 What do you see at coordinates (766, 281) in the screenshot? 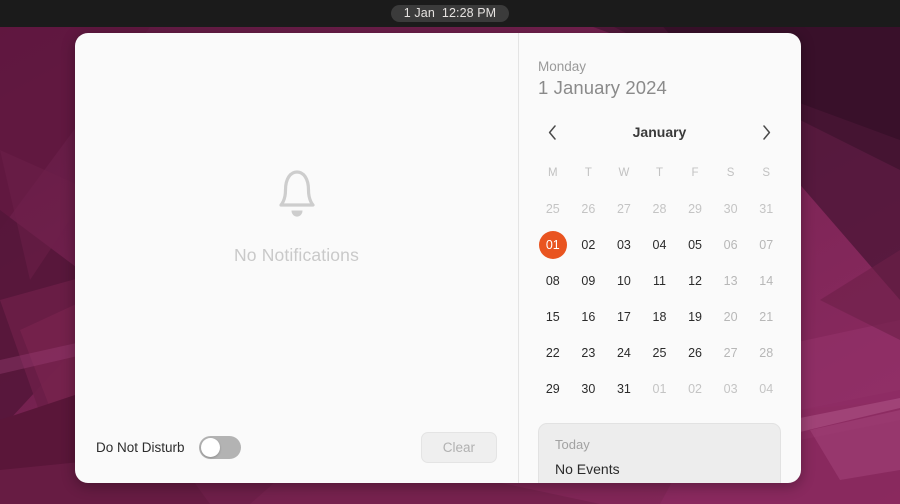
I see `calendar-day: 14` at bounding box center [766, 281].